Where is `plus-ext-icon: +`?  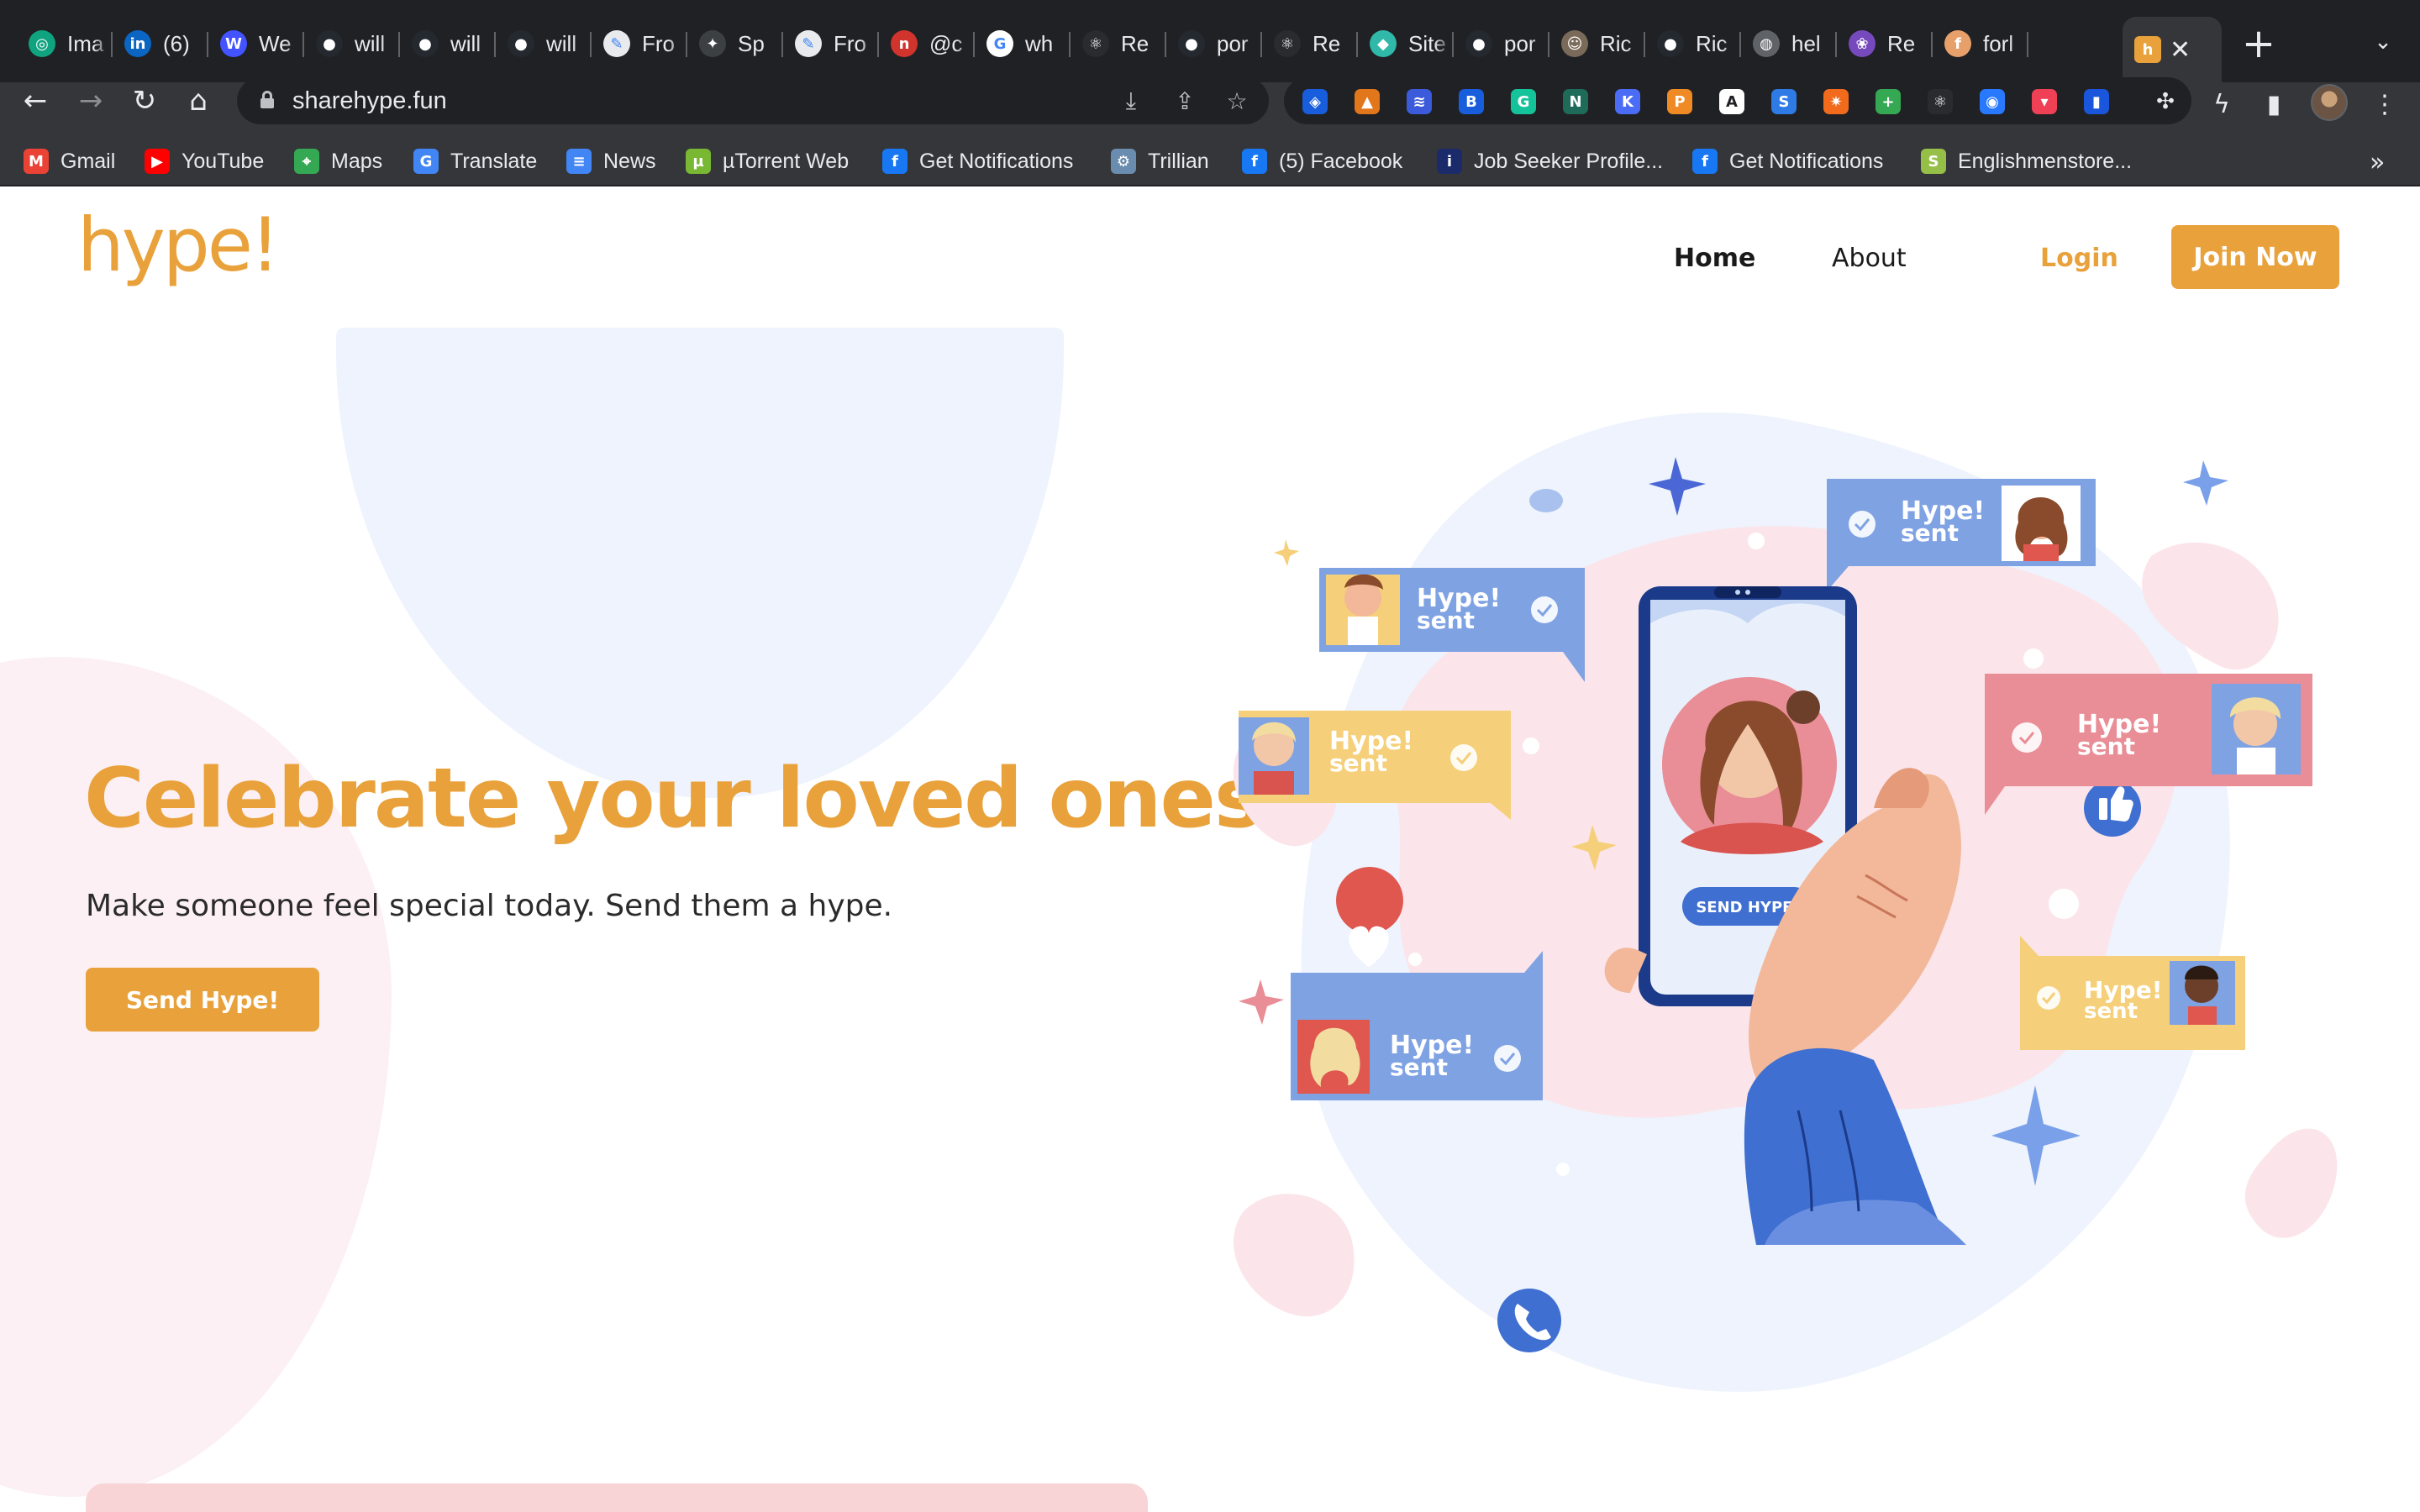 plus-ext-icon: + is located at coordinates (1888, 101).